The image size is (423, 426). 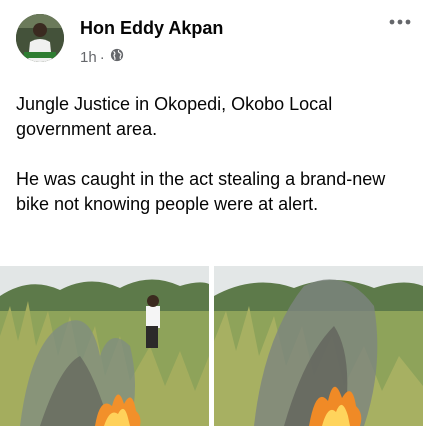 I want to click on author-avatar, so click(x=40, y=38).